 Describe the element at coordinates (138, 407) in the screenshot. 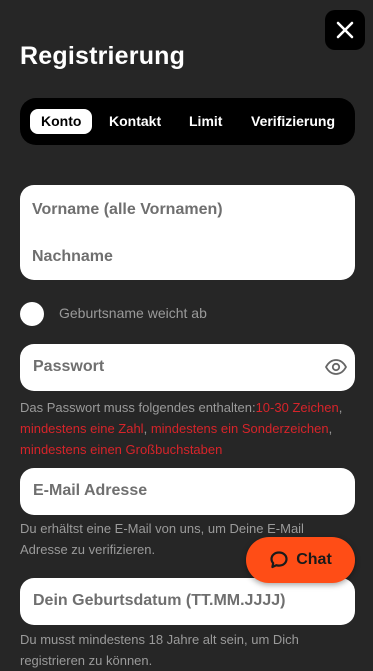

I see `password-hint-prefix: Das Passwort muss folgendes enthalten:` at that location.